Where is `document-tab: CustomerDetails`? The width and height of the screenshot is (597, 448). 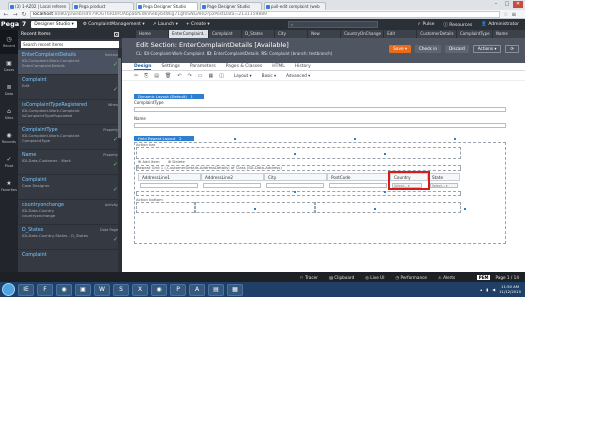 document-tab: CustomerDetails is located at coordinates (436, 34).